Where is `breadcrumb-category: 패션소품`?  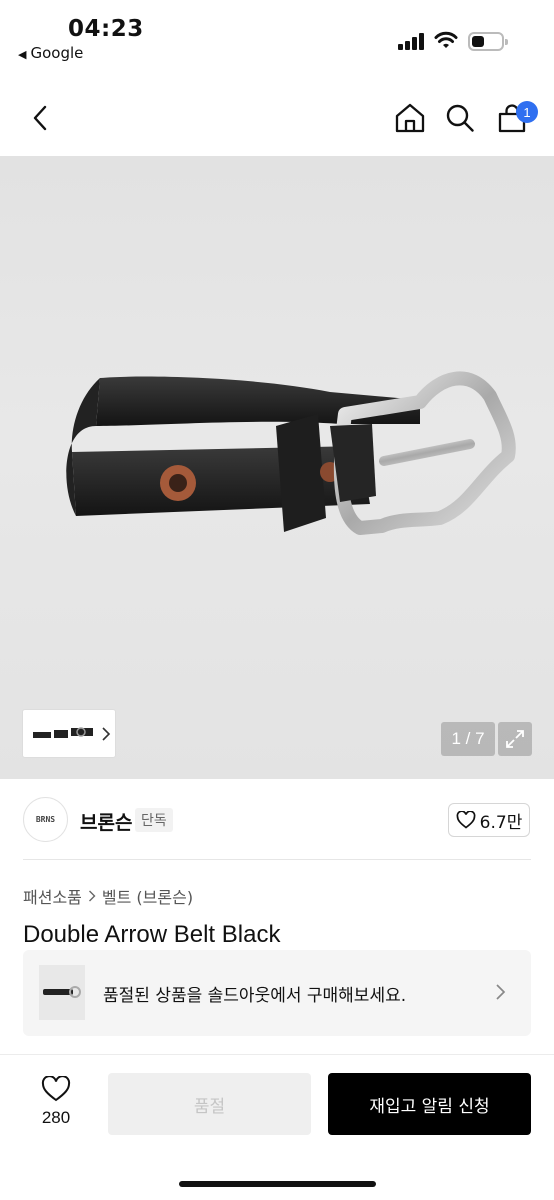
breadcrumb-category: 패션소품 is located at coordinates (52, 896).